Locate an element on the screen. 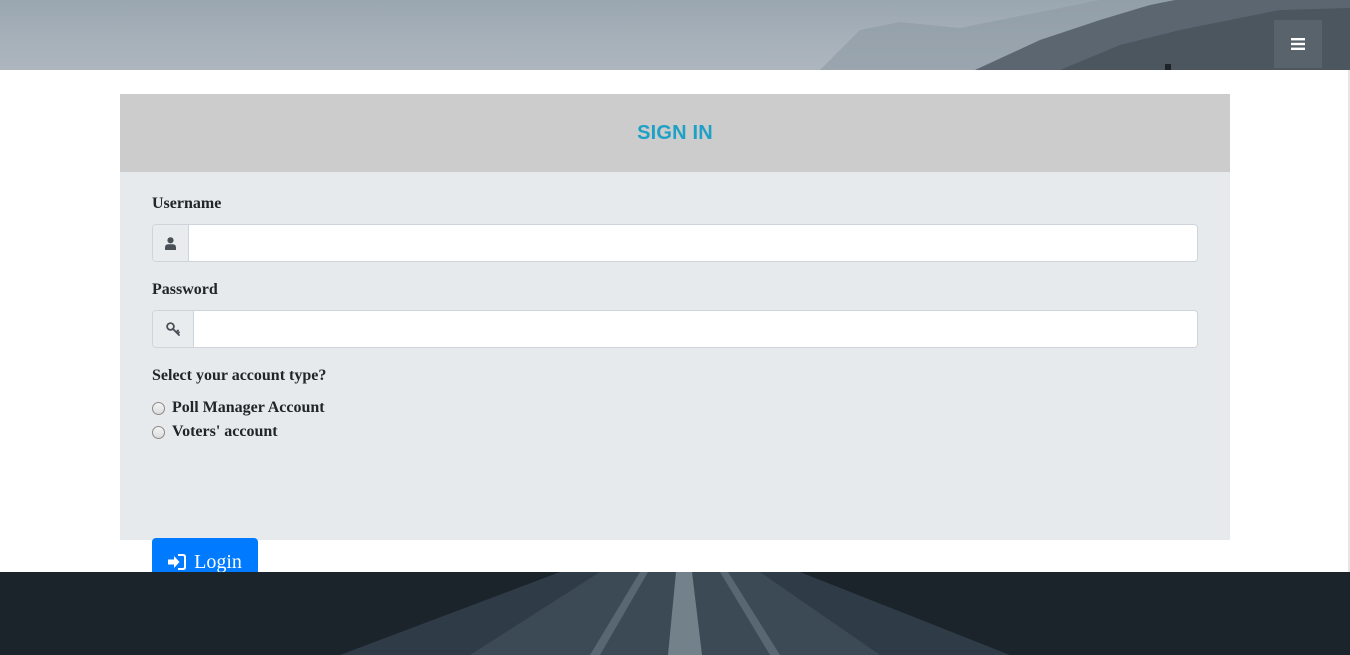 The image size is (1350, 655). username-input-group is located at coordinates (675, 243).